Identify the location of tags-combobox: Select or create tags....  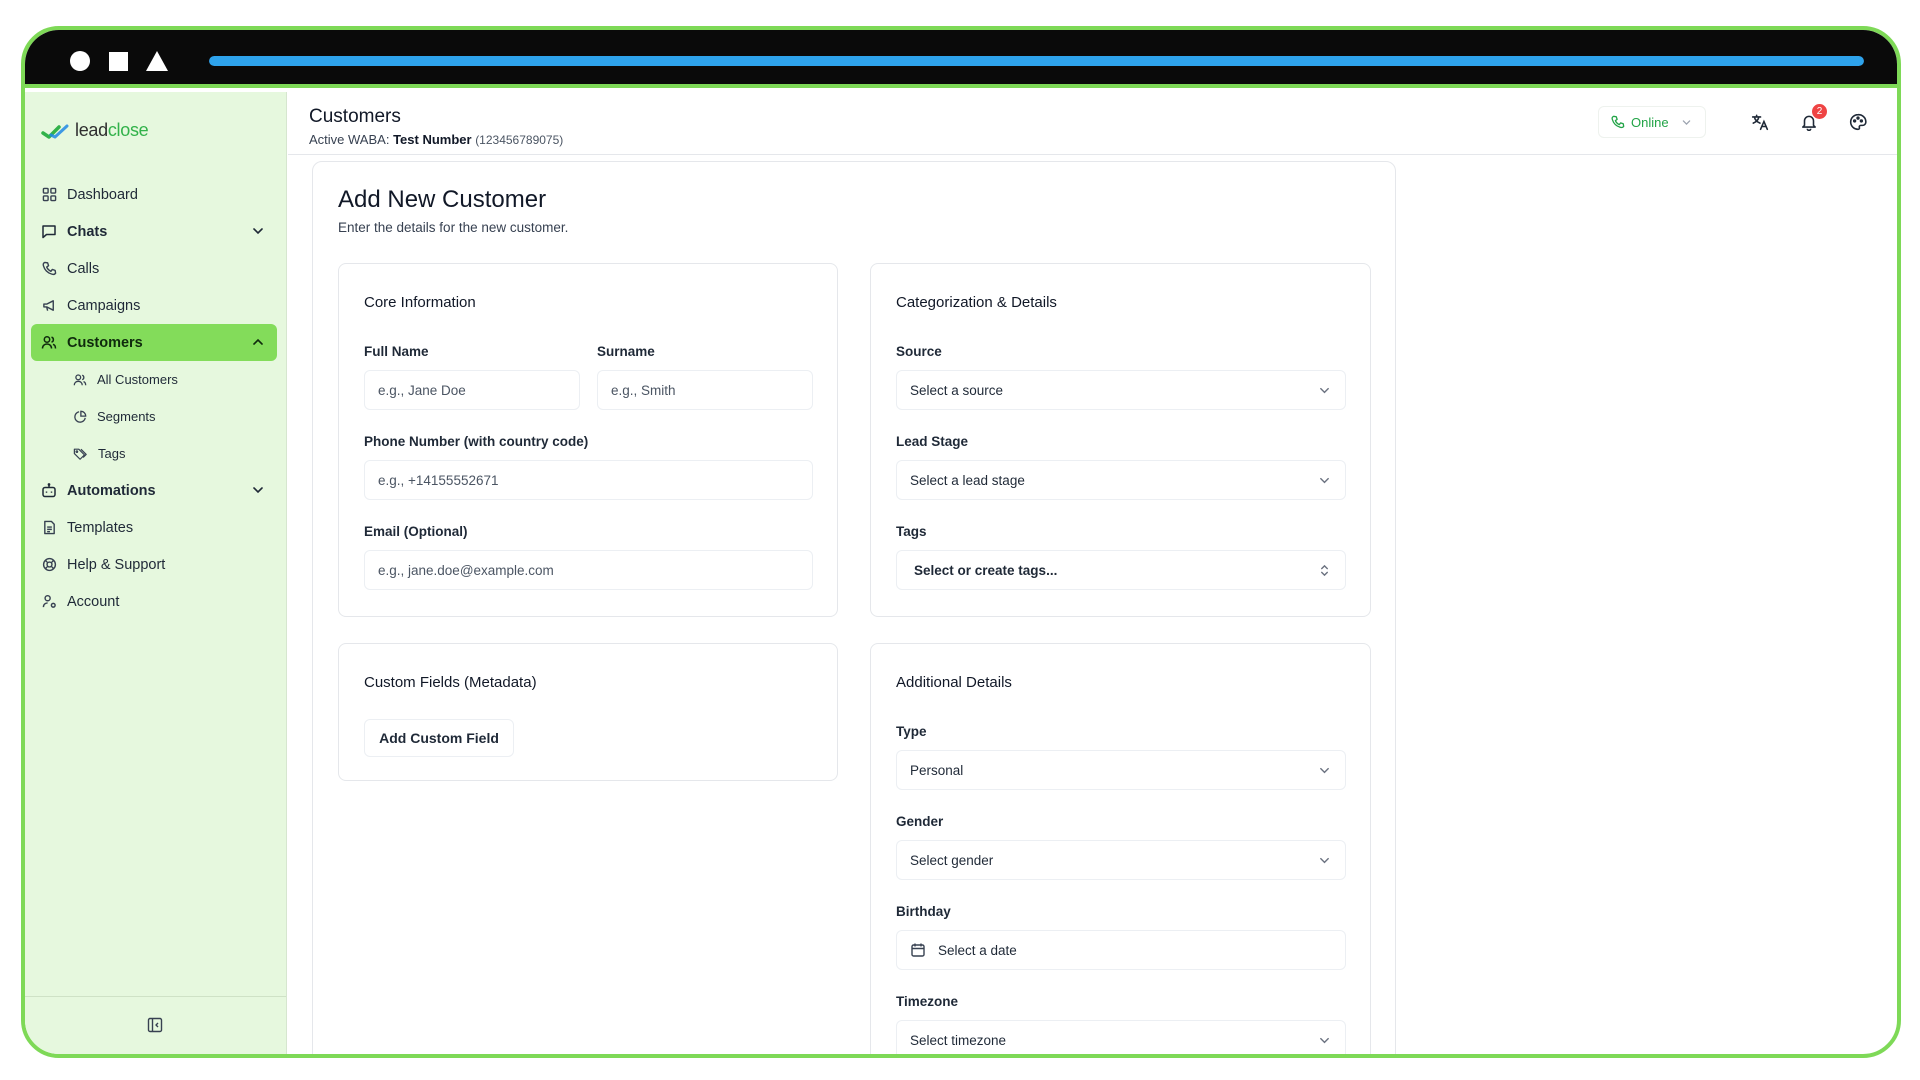
(1121, 570).